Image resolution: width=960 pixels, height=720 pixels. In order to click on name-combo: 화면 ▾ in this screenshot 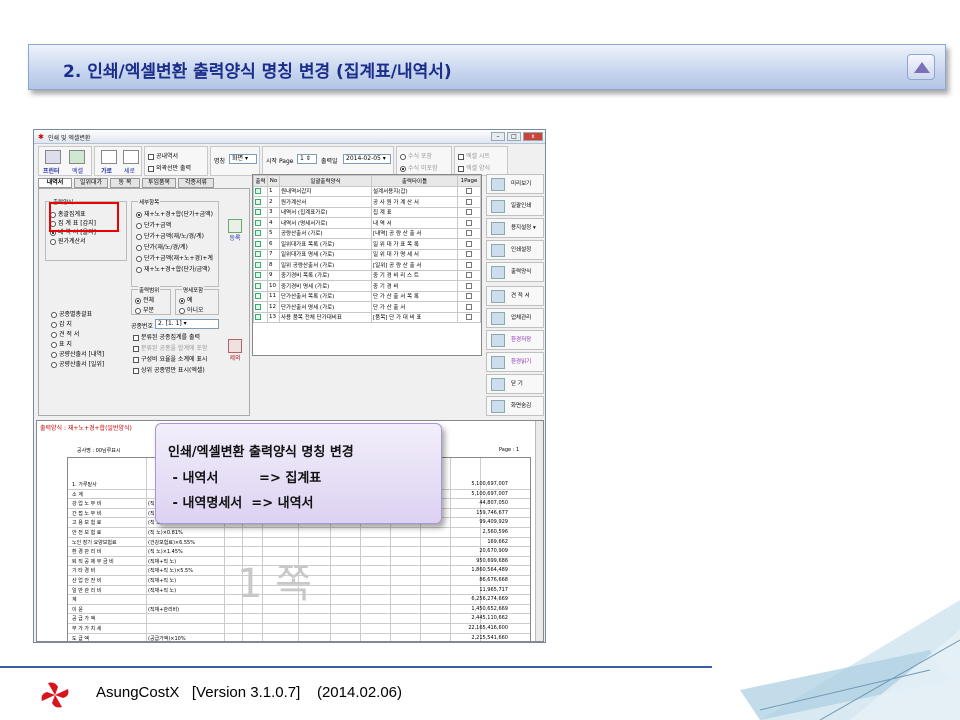, I will do `click(243, 159)`.